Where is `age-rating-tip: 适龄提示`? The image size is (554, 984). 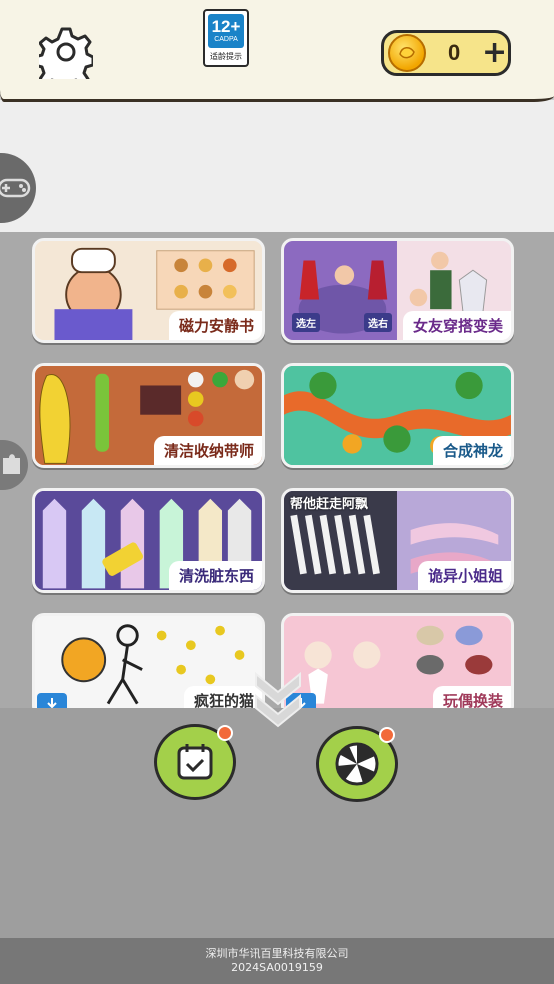 age-rating-tip: 适龄提示 is located at coordinates (226, 56).